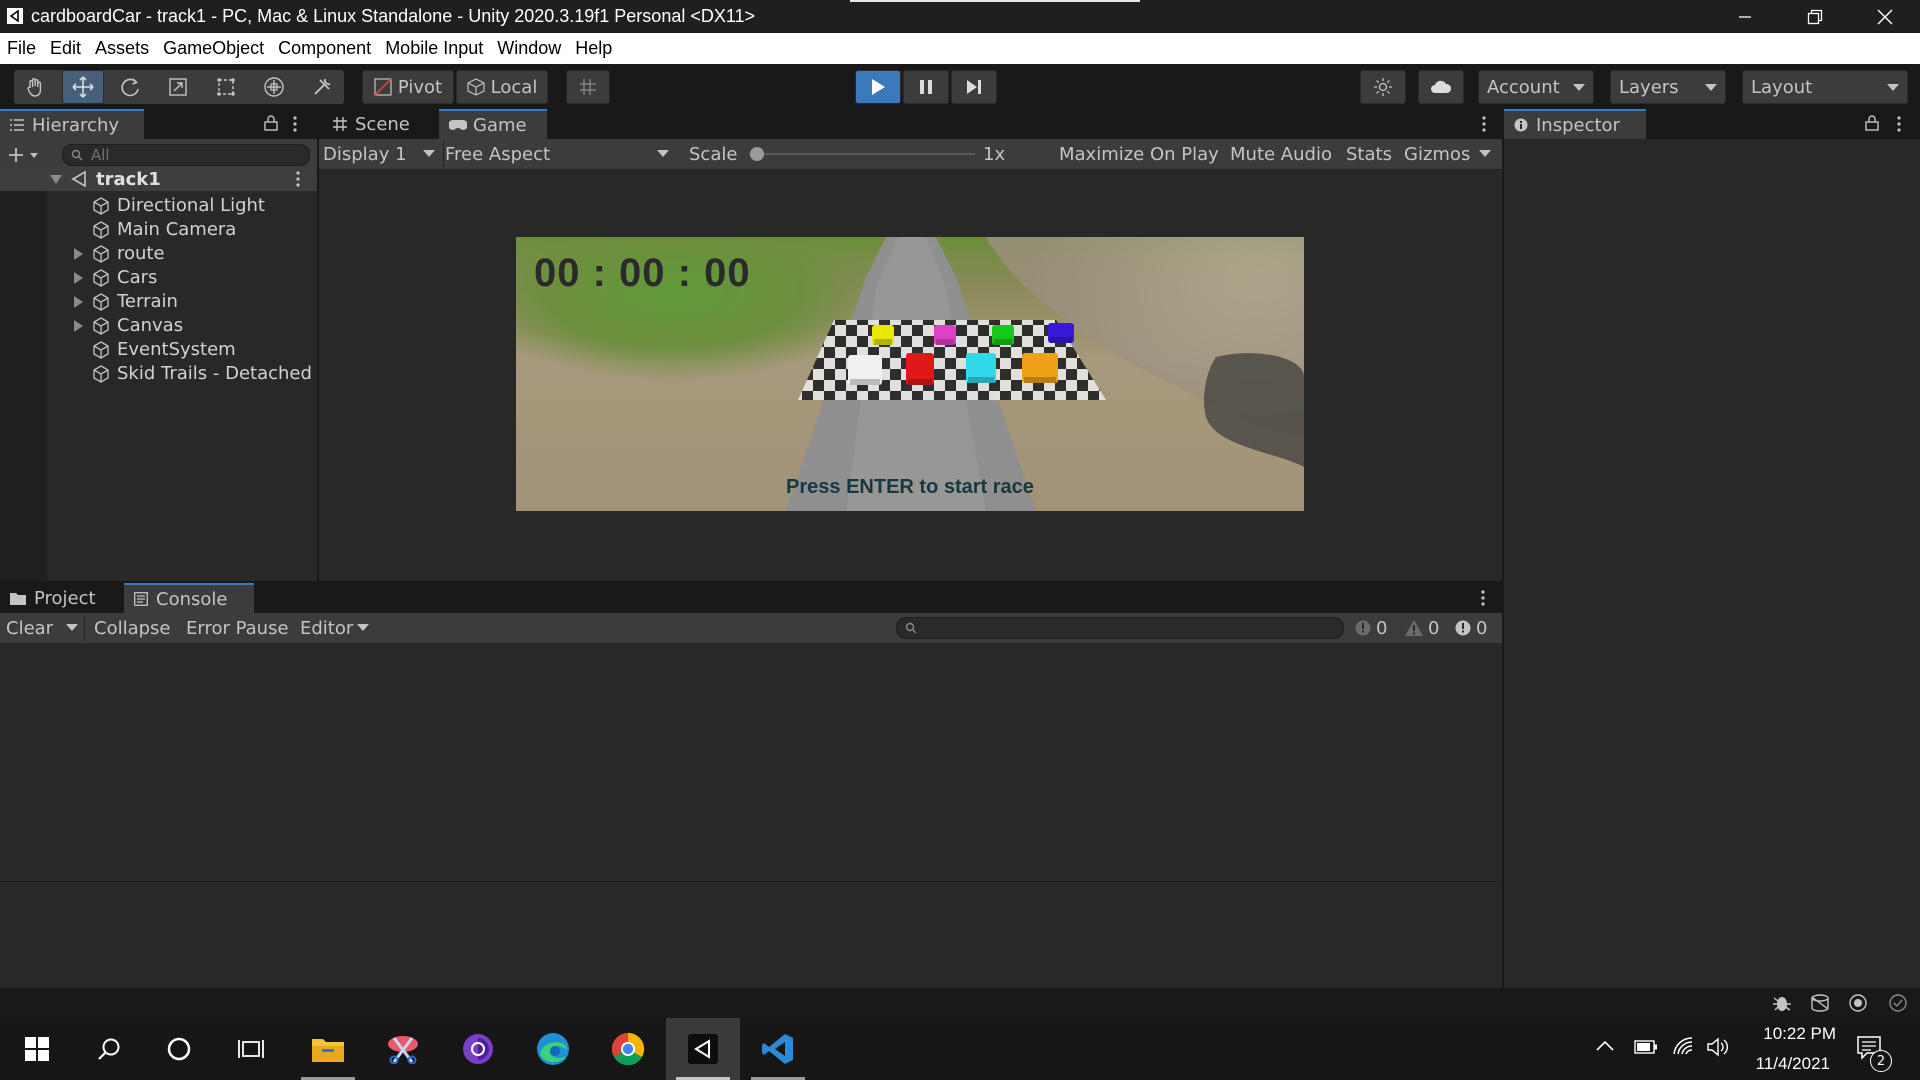 The image size is (1920, 1080). What do you see at coordinates (21, 48) in the screenshot?
I see `menu-file: File` at bounding box center [21, 48].